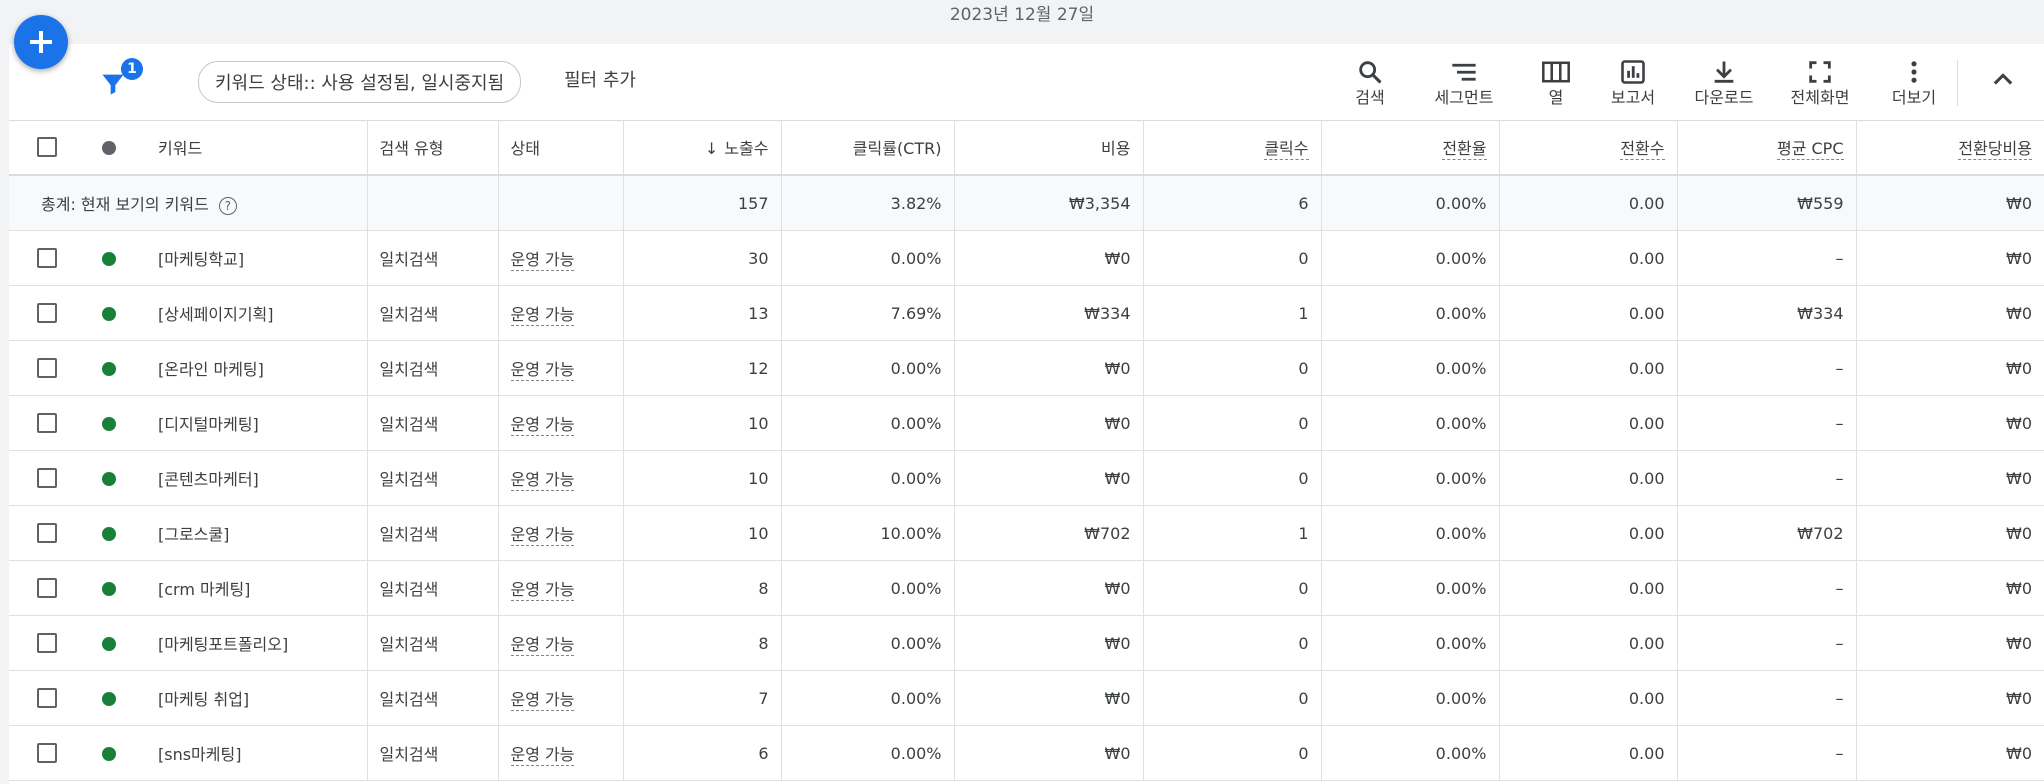 The image size is (2044, 784). What do you see at coordinates (1232, 148) in the screenshot?
I see `col-clicks: 클릭수` at bounding box center [1232, 148].